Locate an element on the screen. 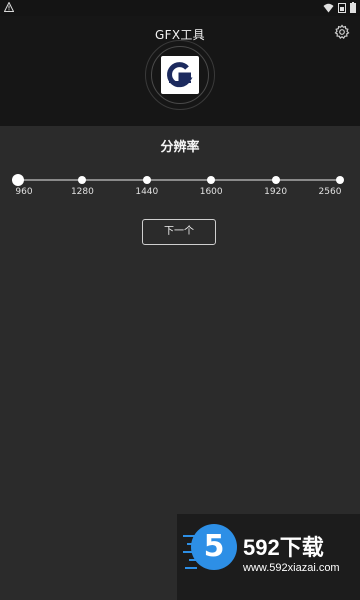  resolution-title: 分辨率 is located at coordinates (180, 147).